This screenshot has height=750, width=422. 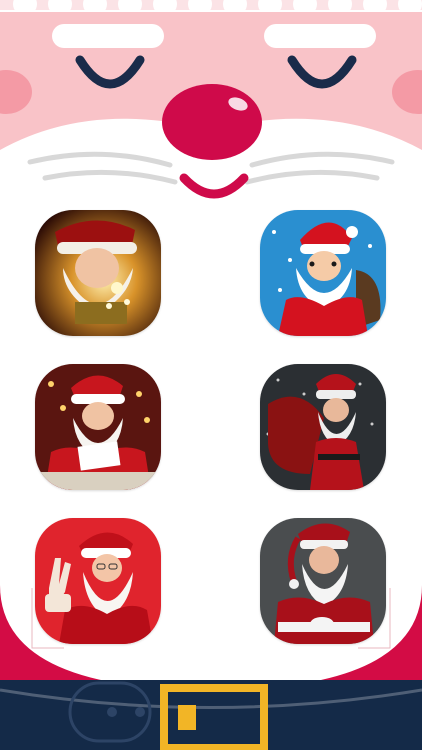 I want to click on video-tile-santa-seated-gray, so click(x=323, y=581).